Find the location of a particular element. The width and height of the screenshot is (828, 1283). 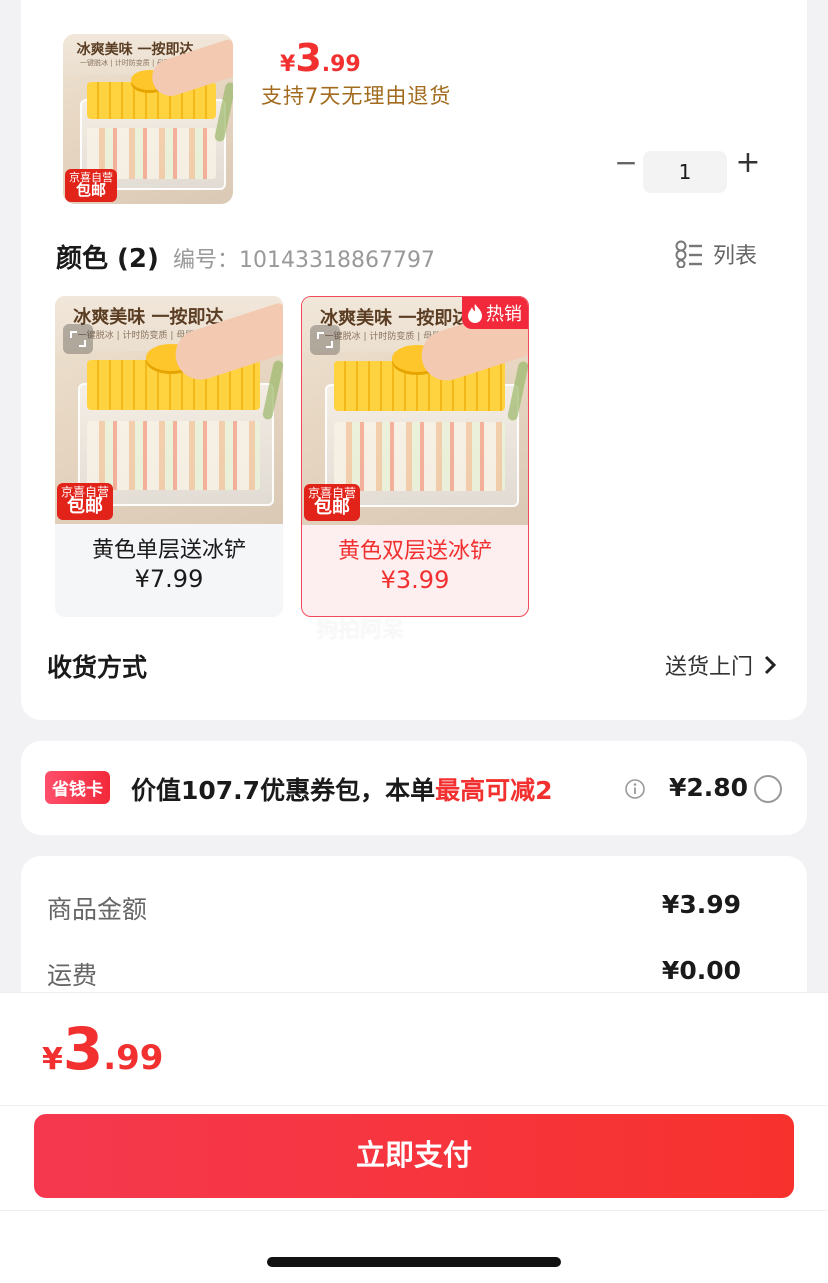

product-thumbnail: 冰爽美味 一按即达 一键脱冰 | 计时防变质 | 母婴材质 京喜自营 包邮 is located at coordinates (148, 119).